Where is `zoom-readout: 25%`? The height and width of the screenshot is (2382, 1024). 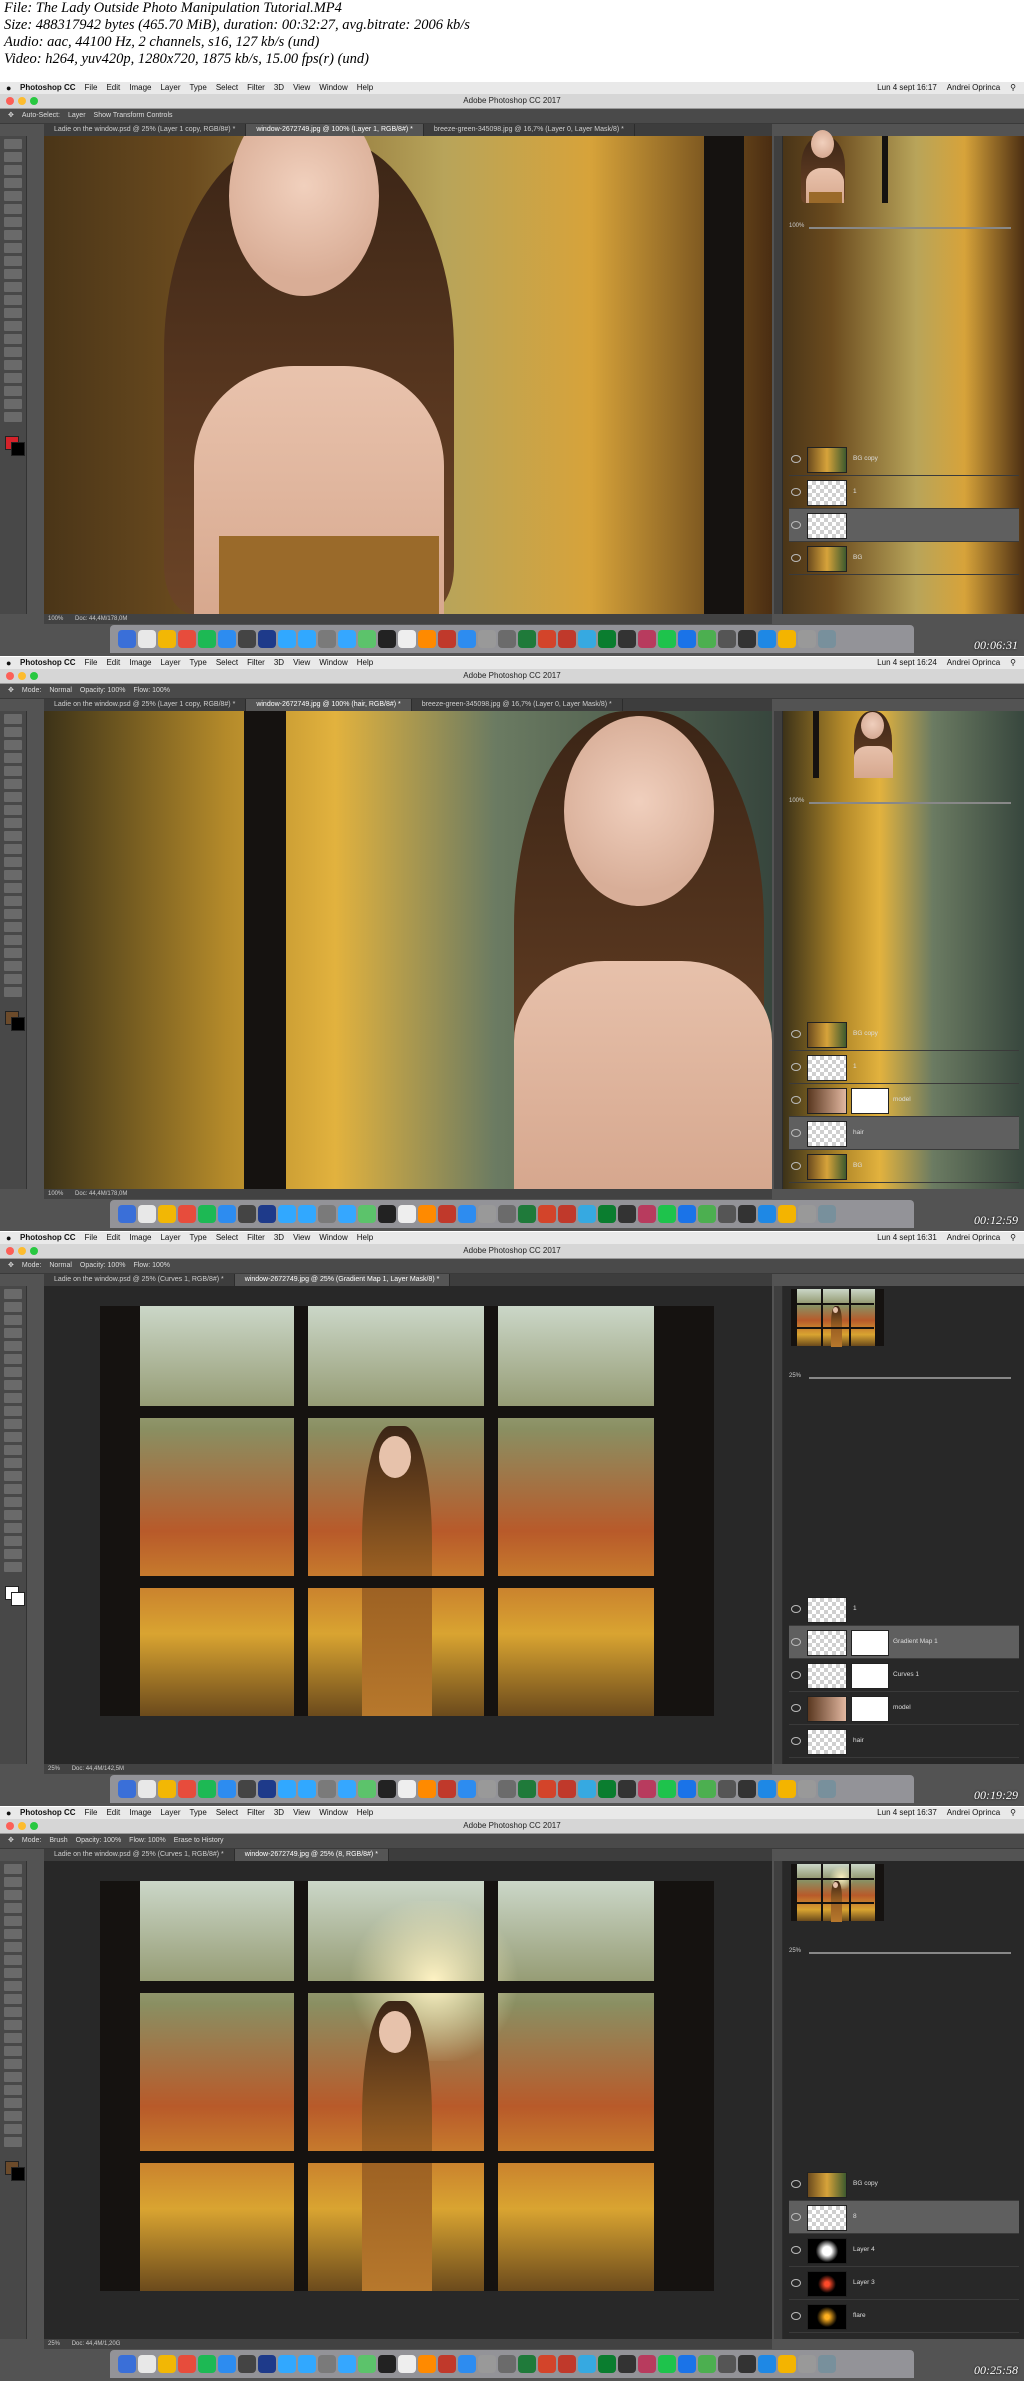 zoom-readout: 25% is located at coordinates (54, 1769).